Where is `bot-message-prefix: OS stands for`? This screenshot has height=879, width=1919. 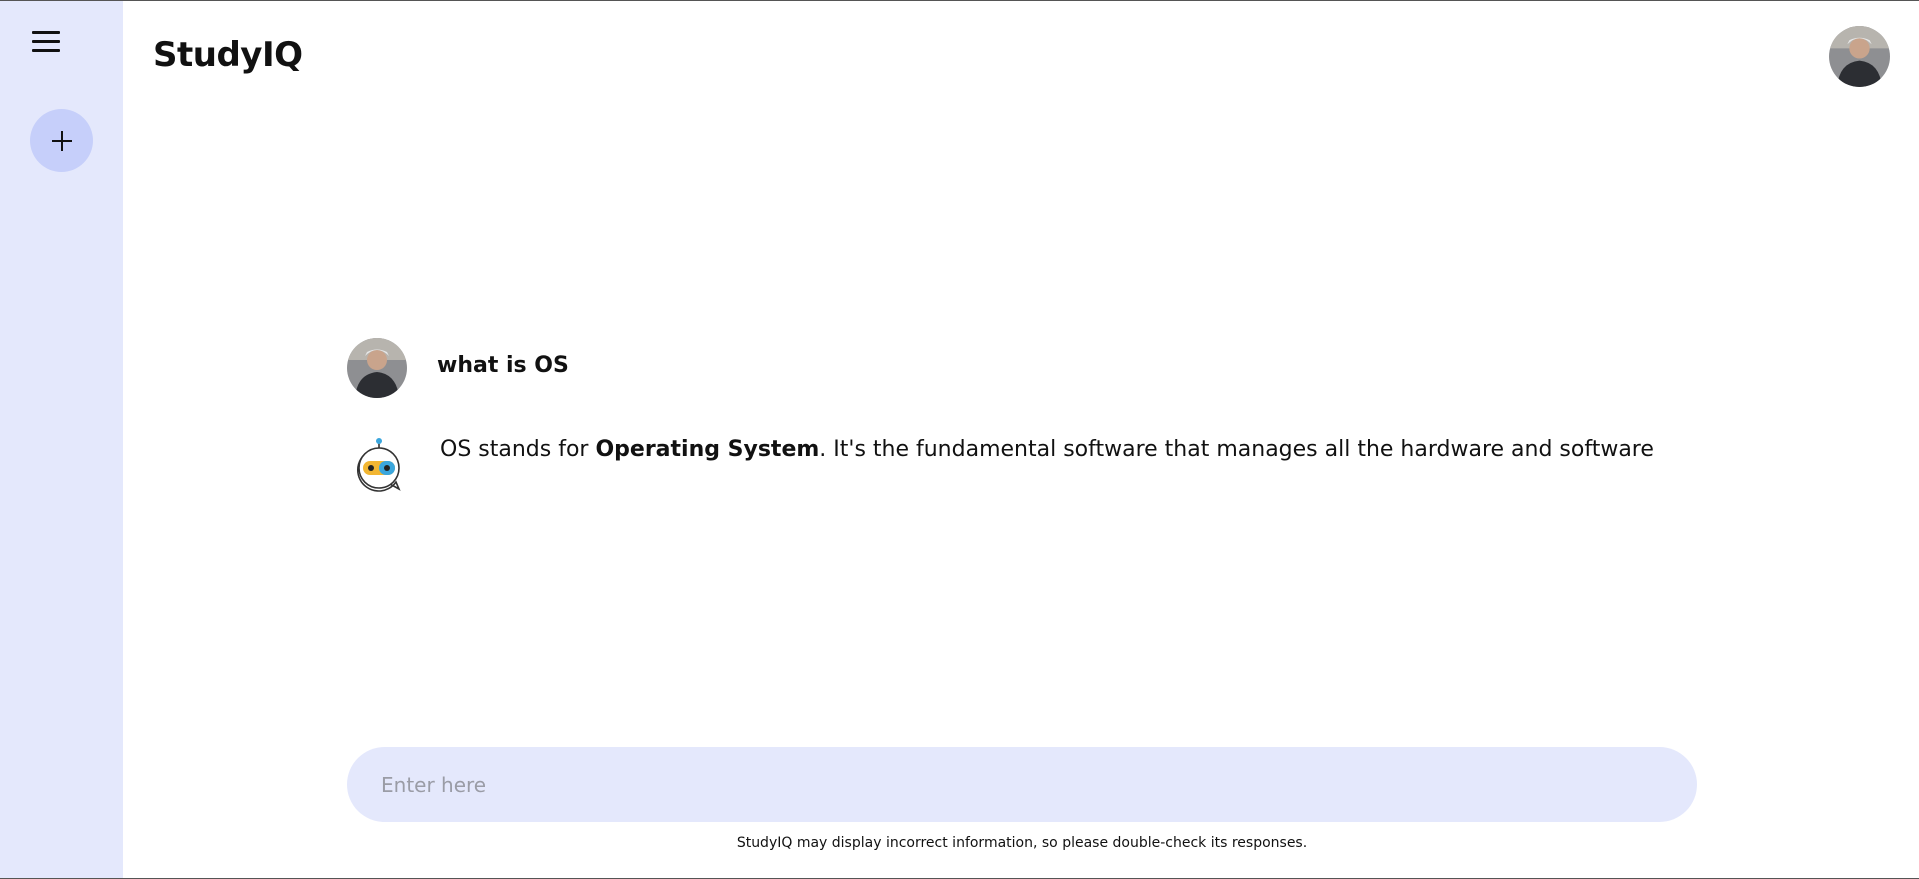
bot-message-prefix: OS stands for is located at coordinates (518, 449).